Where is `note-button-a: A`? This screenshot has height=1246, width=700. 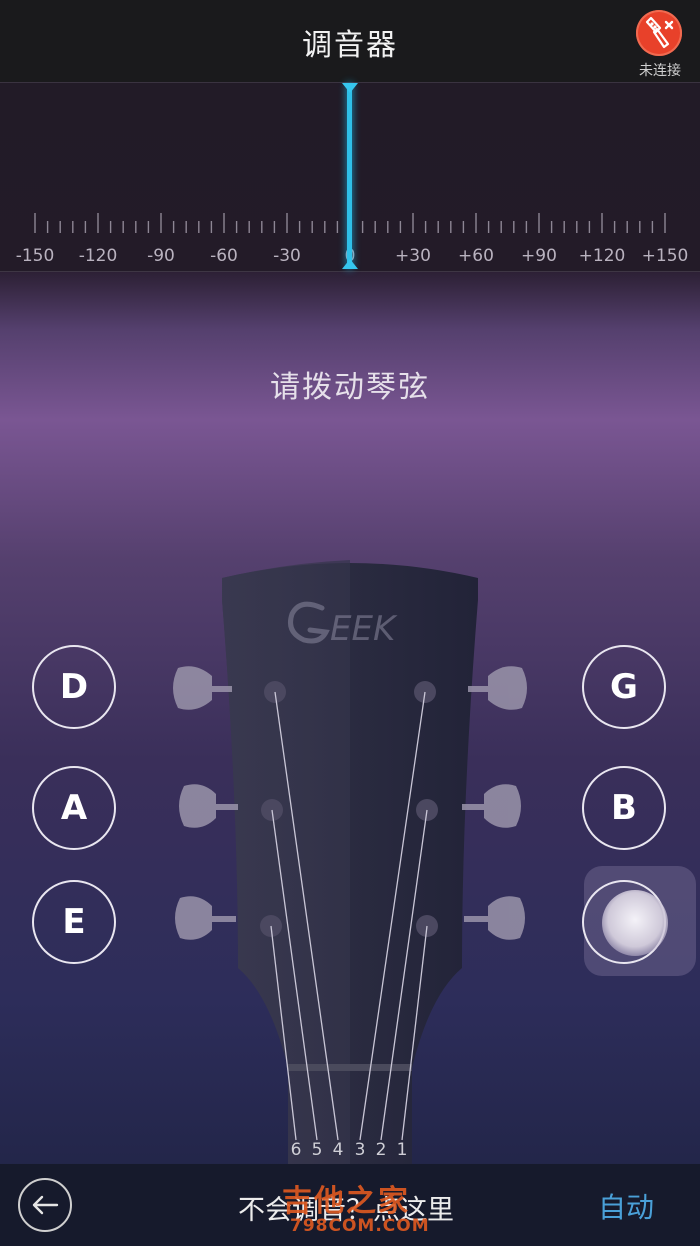
note-button-a: A is located at coordinates (74, 808).